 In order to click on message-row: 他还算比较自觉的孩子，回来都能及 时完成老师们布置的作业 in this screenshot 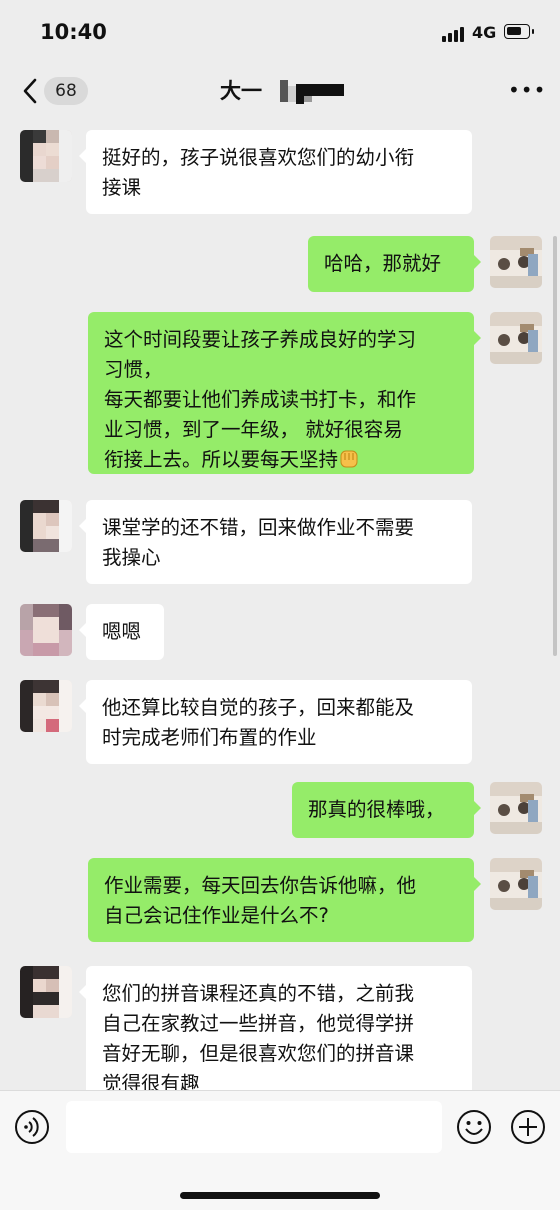, I will do `click(280, 722)`.